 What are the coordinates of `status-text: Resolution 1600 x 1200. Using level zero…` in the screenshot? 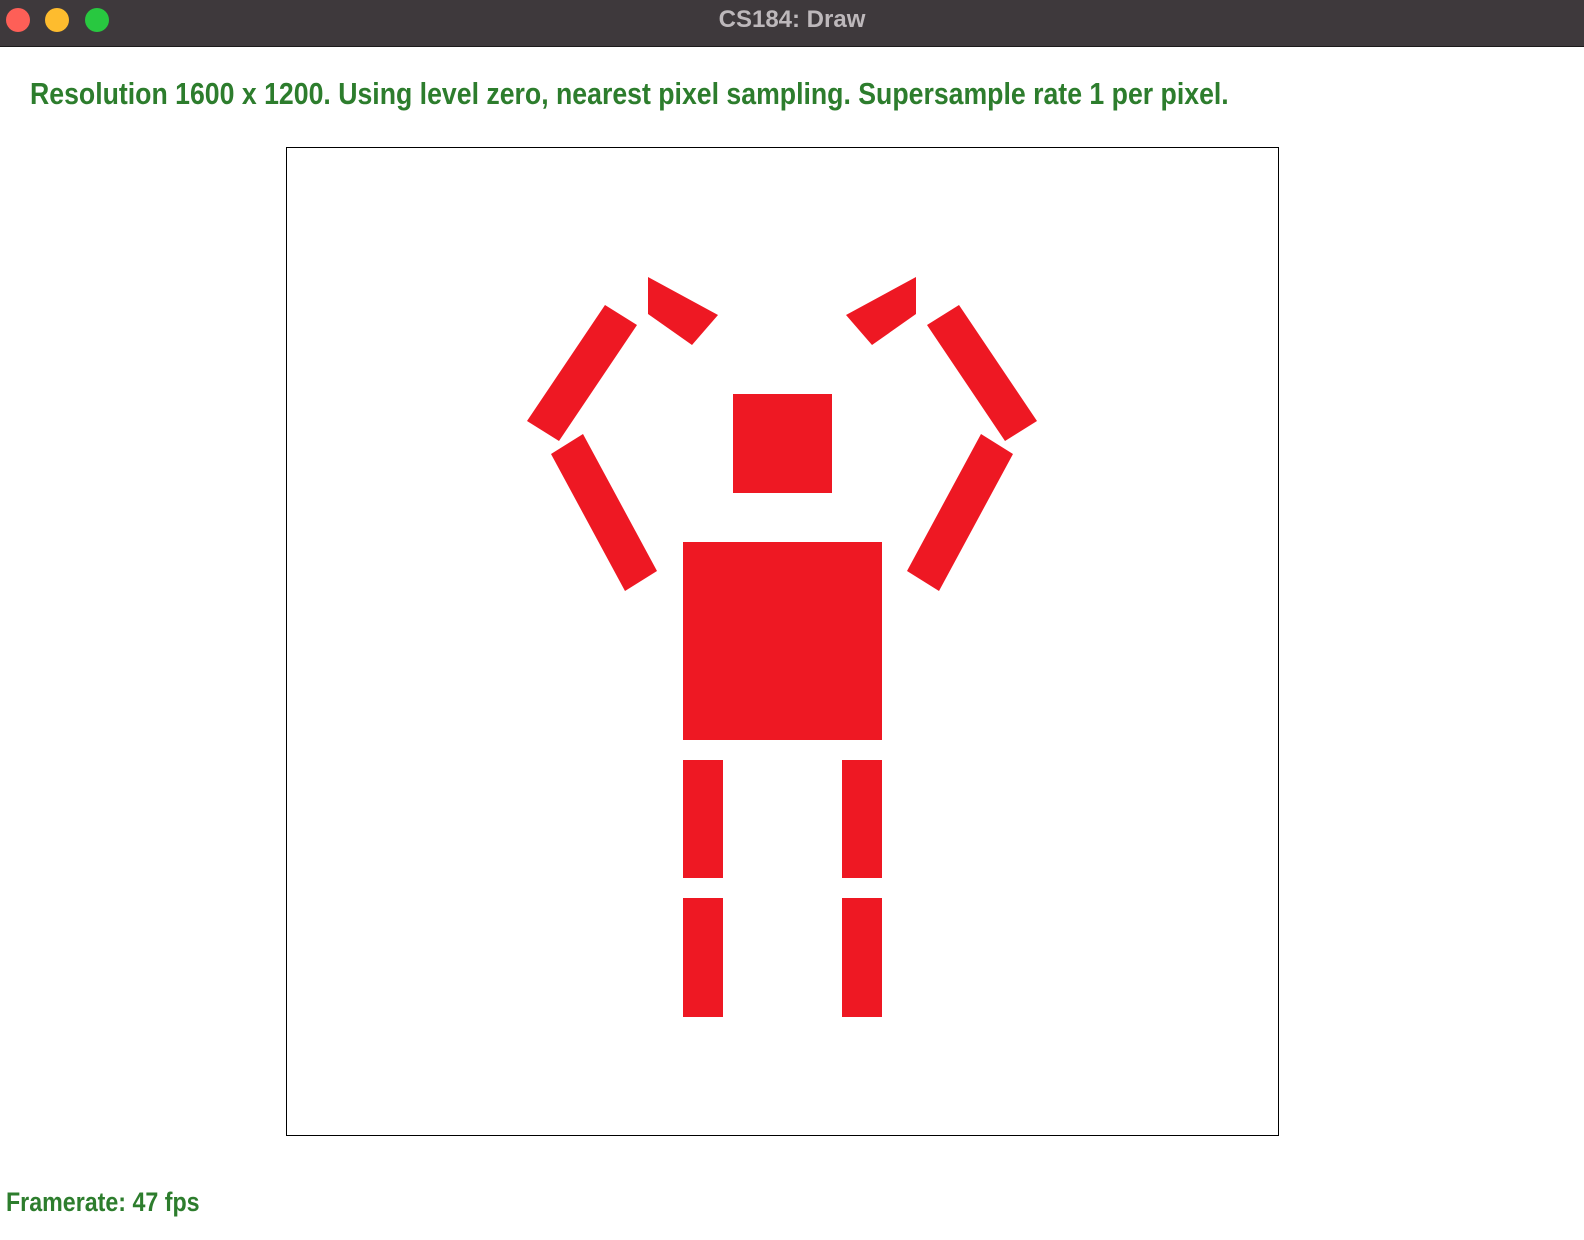 It's located at (629, 93).